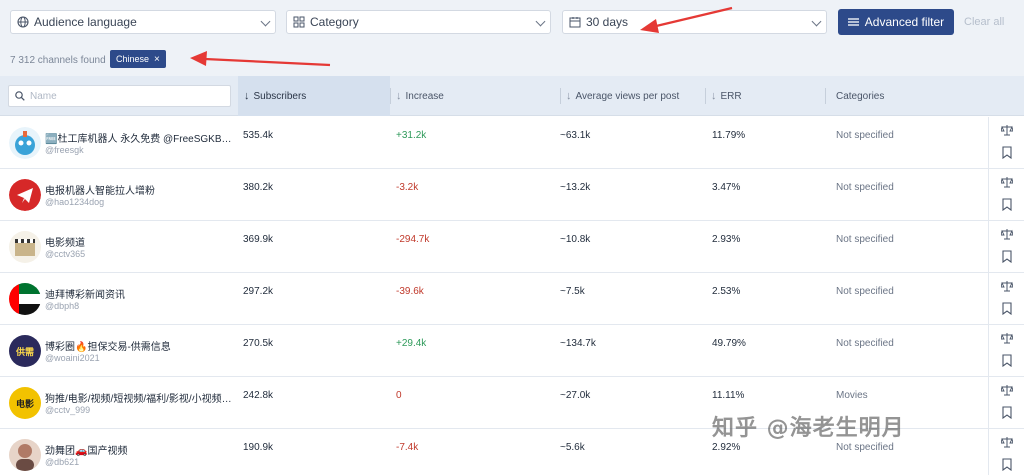 The height and width of the screenshot is (475, 1024). I want to click on subscribers-value: 190.9k, so click(258, 447).